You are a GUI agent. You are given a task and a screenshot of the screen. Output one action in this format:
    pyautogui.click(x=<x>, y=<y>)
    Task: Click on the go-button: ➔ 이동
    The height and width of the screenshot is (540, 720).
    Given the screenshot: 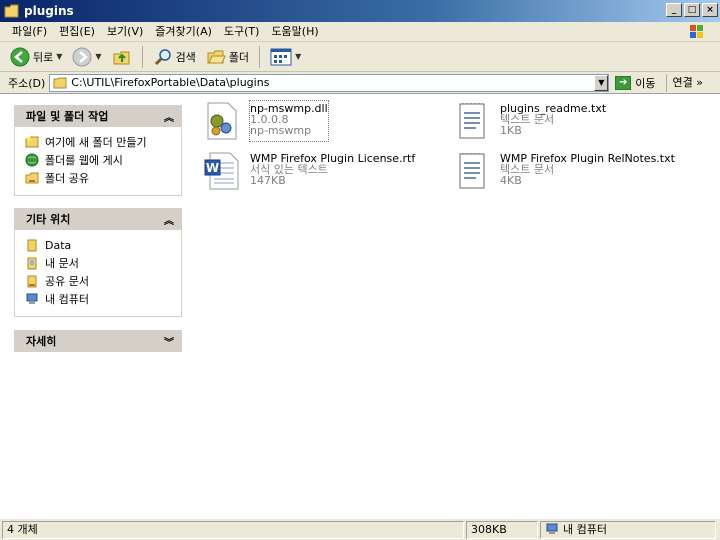 What is the action you would take?
    pyautogui.click(x=635, y=83)
    